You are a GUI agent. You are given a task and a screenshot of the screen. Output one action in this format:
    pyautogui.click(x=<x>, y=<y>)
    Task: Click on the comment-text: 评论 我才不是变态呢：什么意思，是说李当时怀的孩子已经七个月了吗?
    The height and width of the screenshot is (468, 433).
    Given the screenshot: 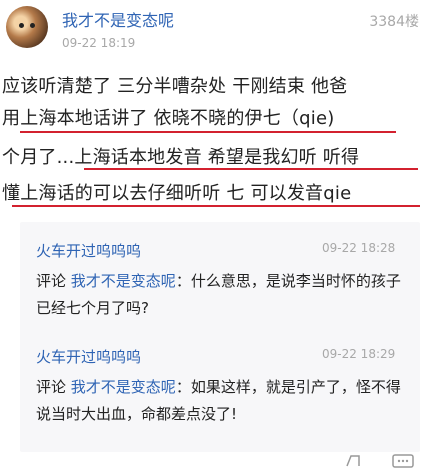 What is the action you would take?
    pyautogui.click(x=219, y=295)
    